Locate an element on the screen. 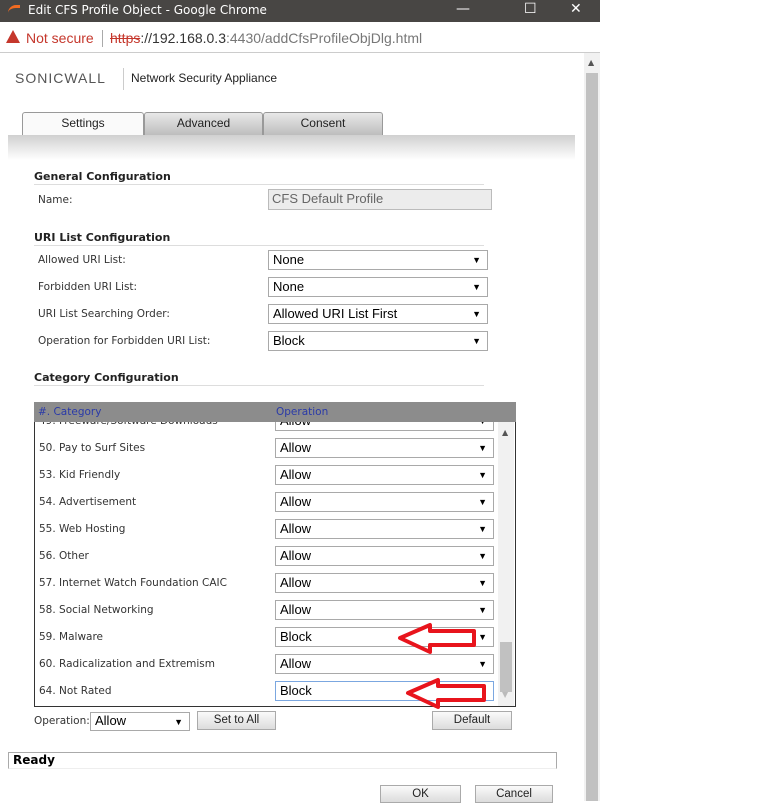  set-to-all-button: Set to All is located at coordinates (236, 720).